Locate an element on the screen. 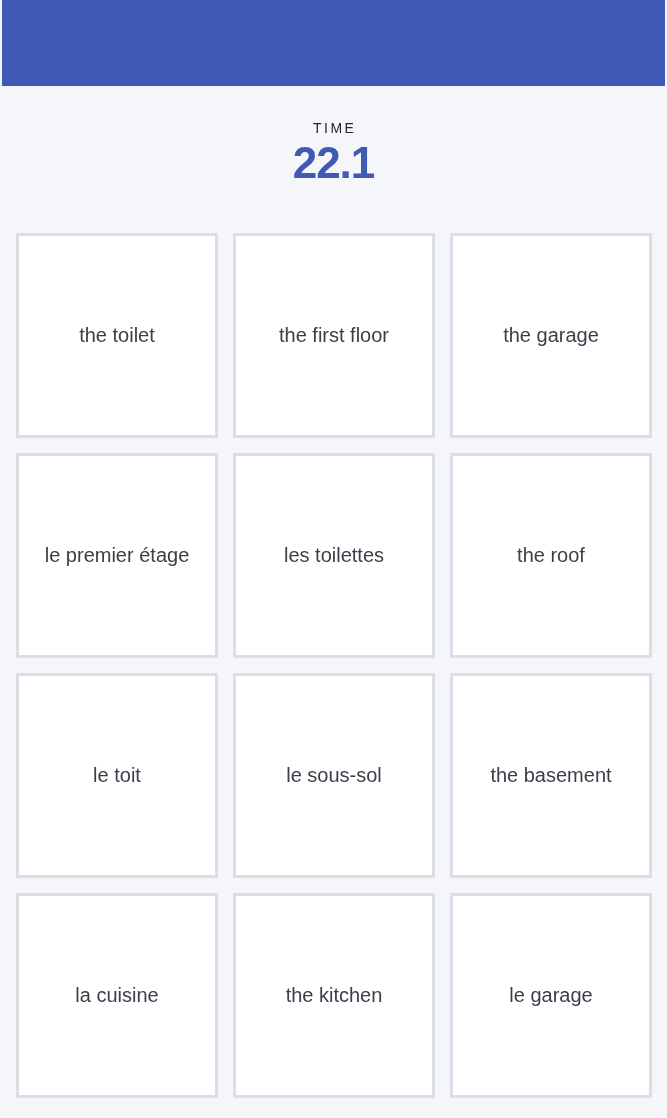 This screenshot has width=667, height=1118. word-card: les toilettes is located at coordinates (334, 555).